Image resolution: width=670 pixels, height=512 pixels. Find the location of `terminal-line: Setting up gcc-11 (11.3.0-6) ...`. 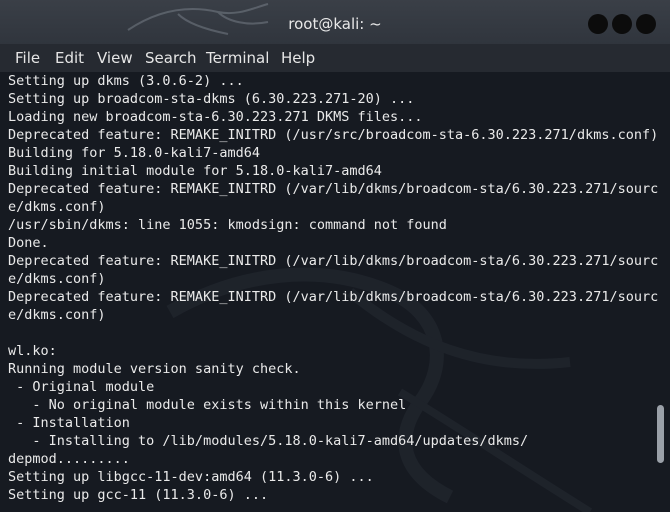

terminal-line: Setting up gcc-11 (11.3.0-6) ... is located at coordinates (138, 495).